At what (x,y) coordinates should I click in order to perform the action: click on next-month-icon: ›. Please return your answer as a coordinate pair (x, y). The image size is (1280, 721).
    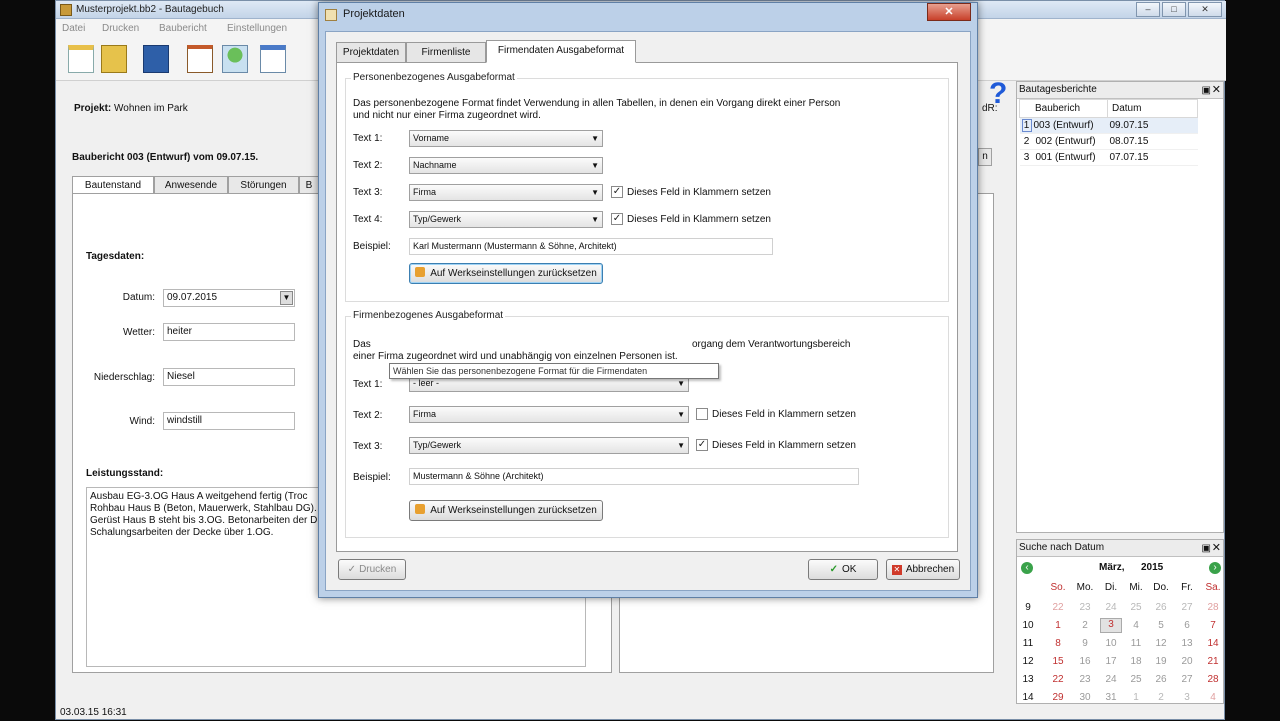
    Looking at the image, I should click on (1215, 568).